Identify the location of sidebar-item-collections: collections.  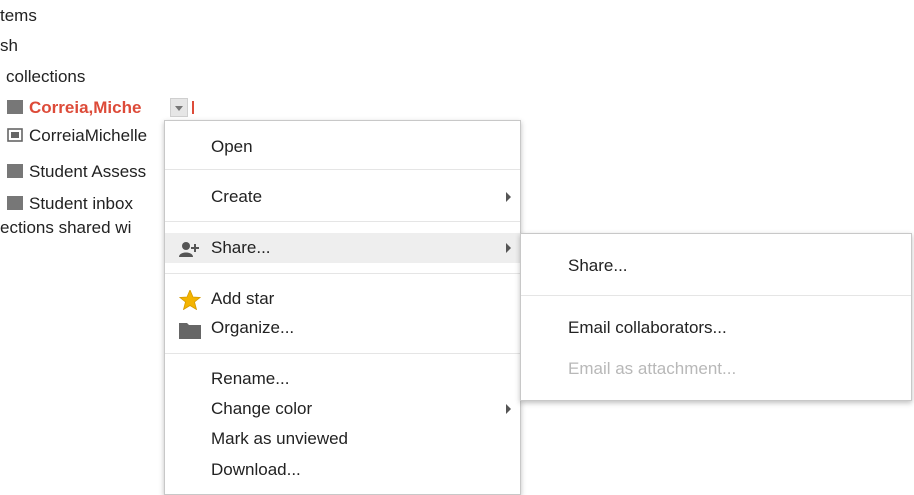
(45, 77).